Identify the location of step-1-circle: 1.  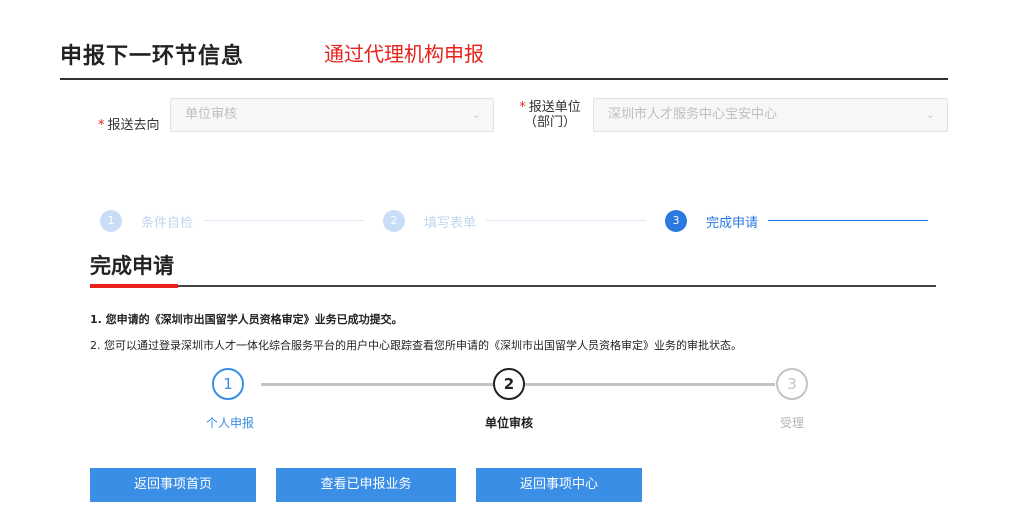
(111, 221).